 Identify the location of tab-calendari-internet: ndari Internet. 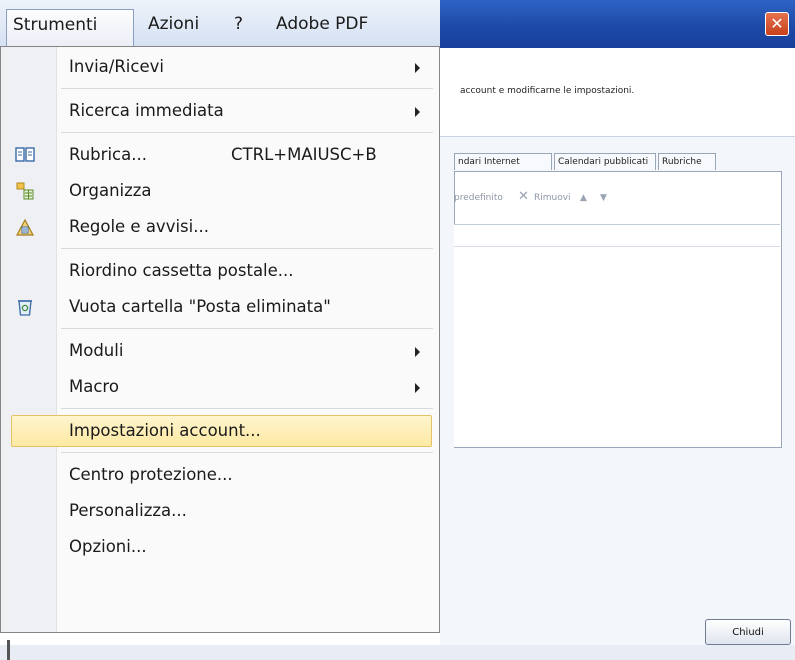
(503, 161).